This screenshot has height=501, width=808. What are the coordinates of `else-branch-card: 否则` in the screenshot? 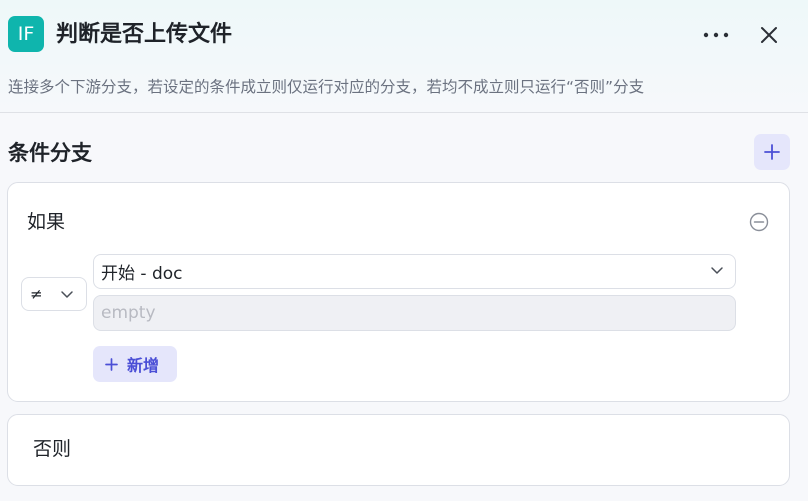 It's located at (398, 450).